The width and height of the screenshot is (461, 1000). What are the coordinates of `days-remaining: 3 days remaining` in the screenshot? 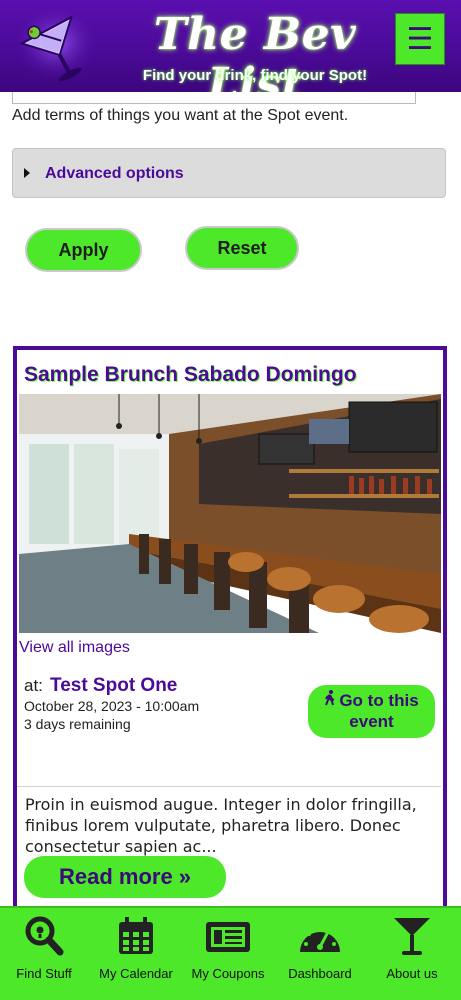 It's located at (77, 724).